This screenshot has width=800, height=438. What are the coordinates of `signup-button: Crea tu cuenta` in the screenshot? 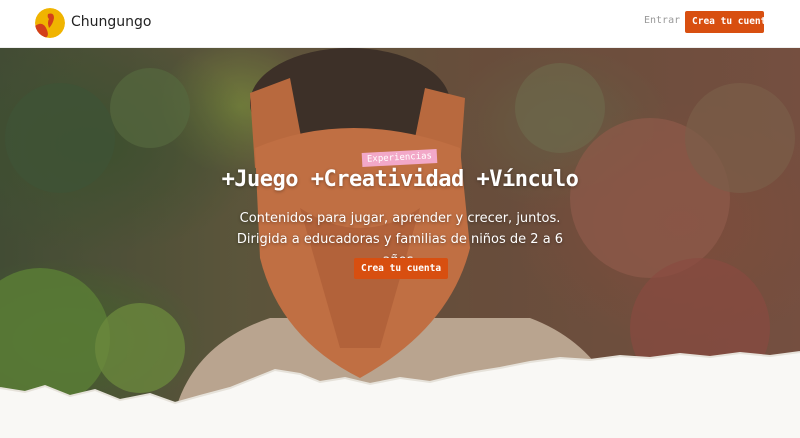 It's located at (728, 22).